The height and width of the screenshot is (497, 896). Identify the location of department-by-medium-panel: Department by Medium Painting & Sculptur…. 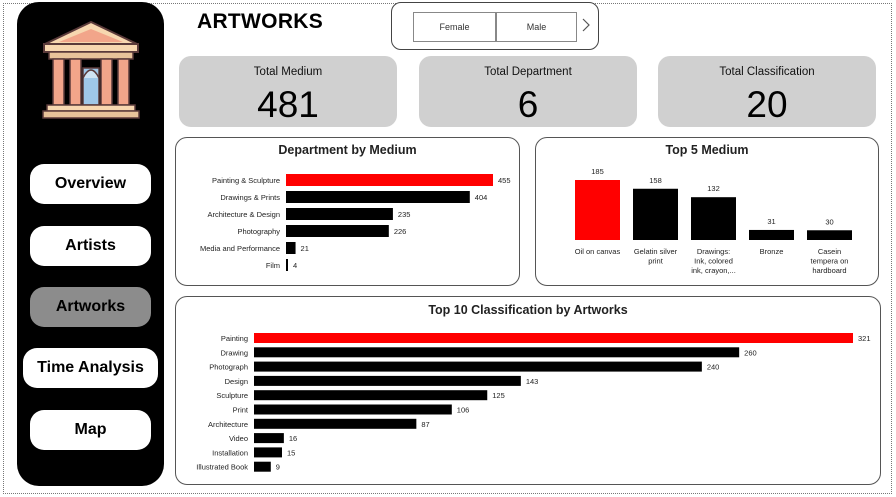
(347, 211).